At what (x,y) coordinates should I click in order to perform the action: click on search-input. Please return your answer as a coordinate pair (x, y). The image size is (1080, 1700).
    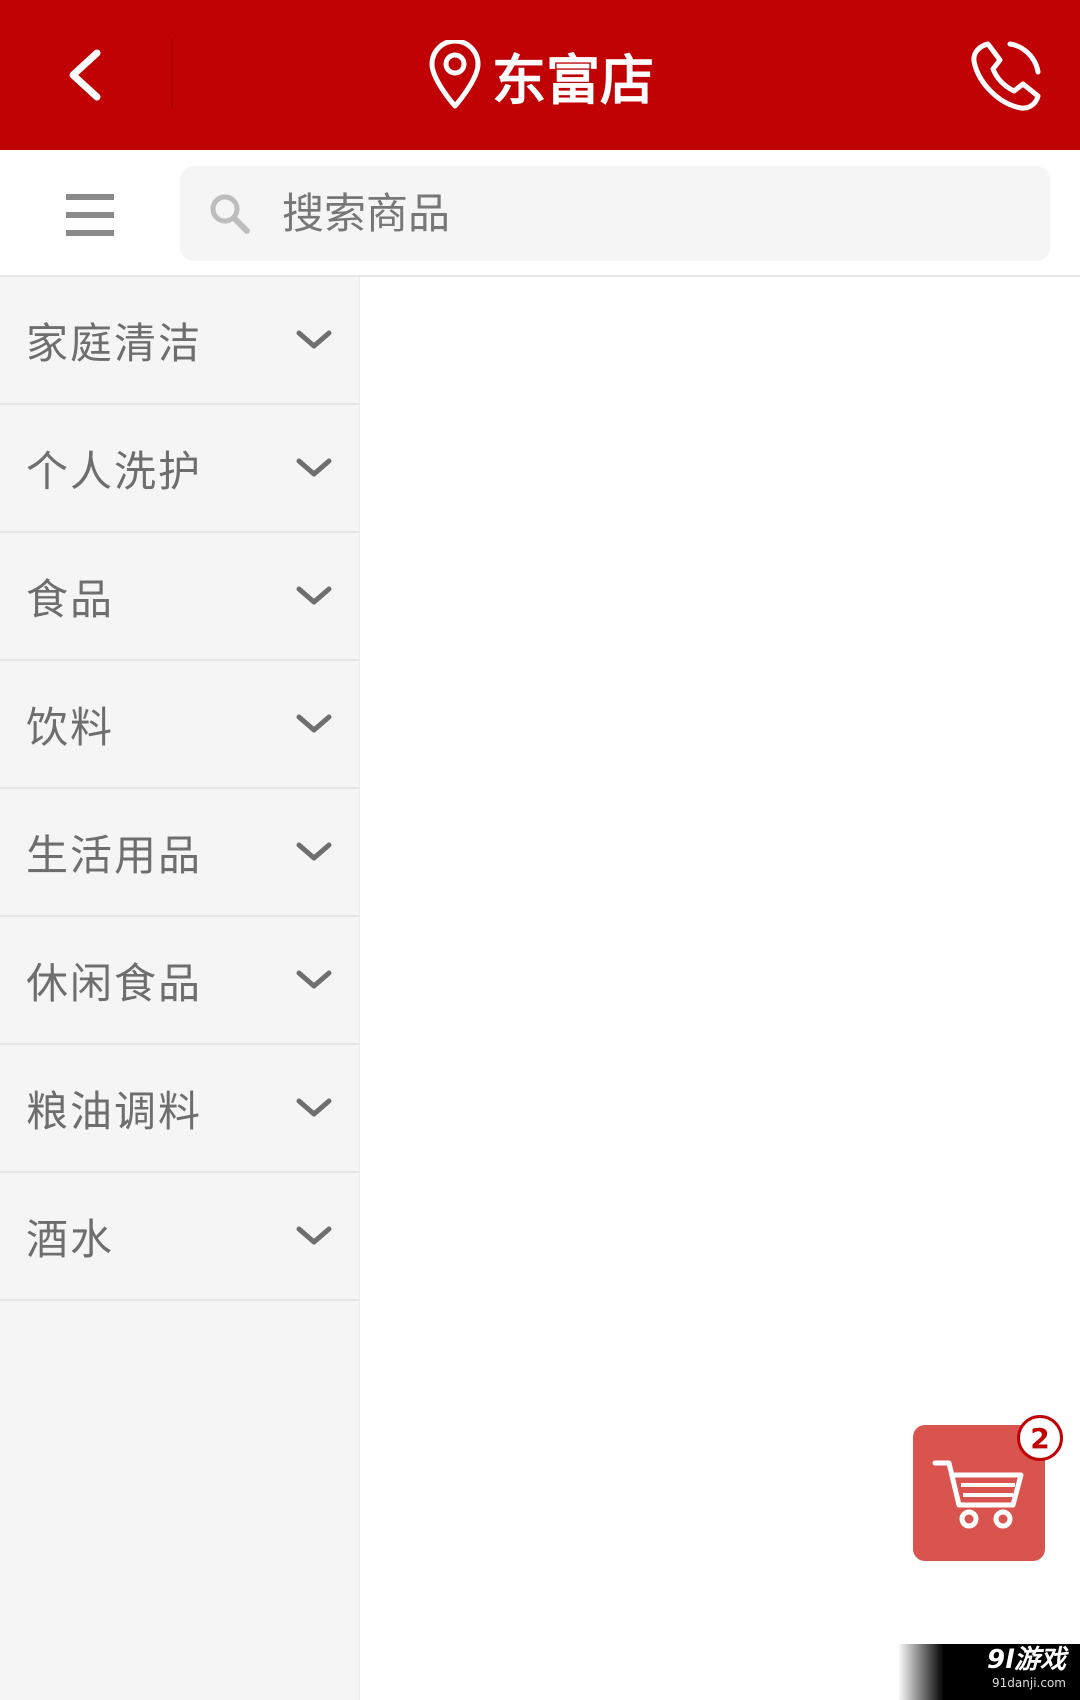
    Looking at the image, I should click on (632, 213).